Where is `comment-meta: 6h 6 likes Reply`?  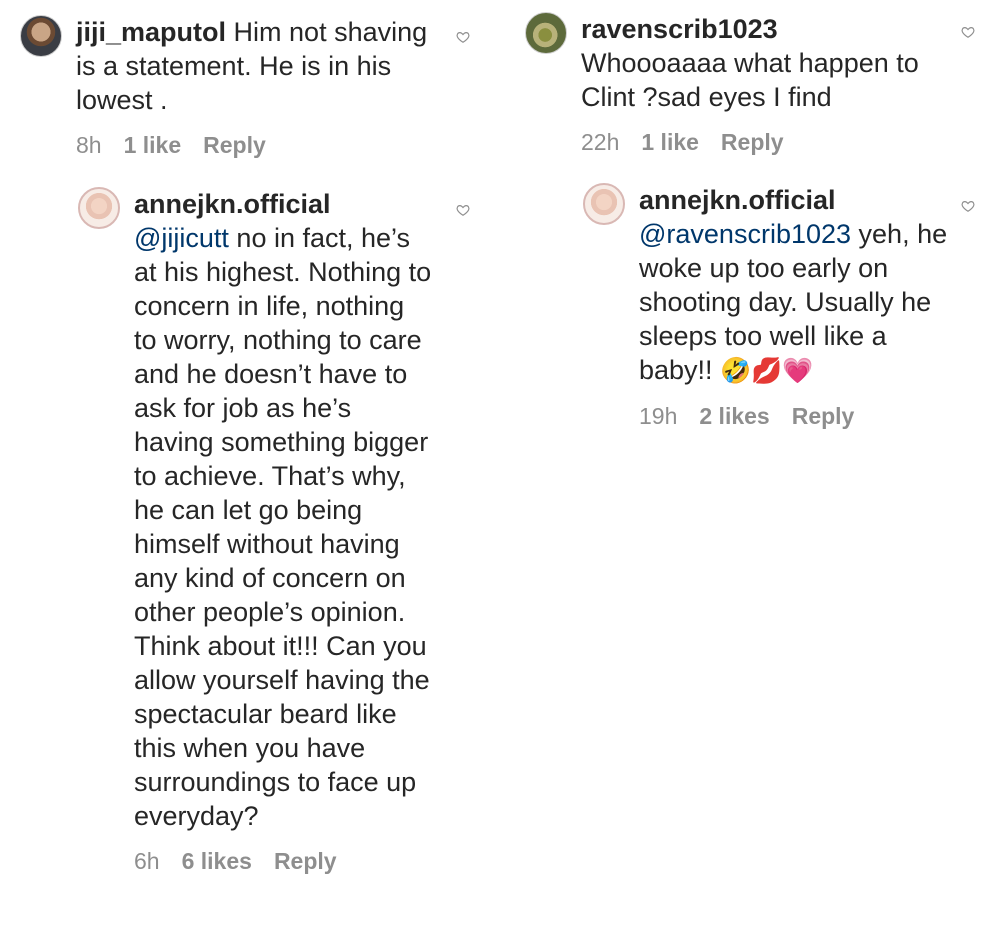
comment-meta: 6h 6 likes Reply is located at coordinates (284, 861).